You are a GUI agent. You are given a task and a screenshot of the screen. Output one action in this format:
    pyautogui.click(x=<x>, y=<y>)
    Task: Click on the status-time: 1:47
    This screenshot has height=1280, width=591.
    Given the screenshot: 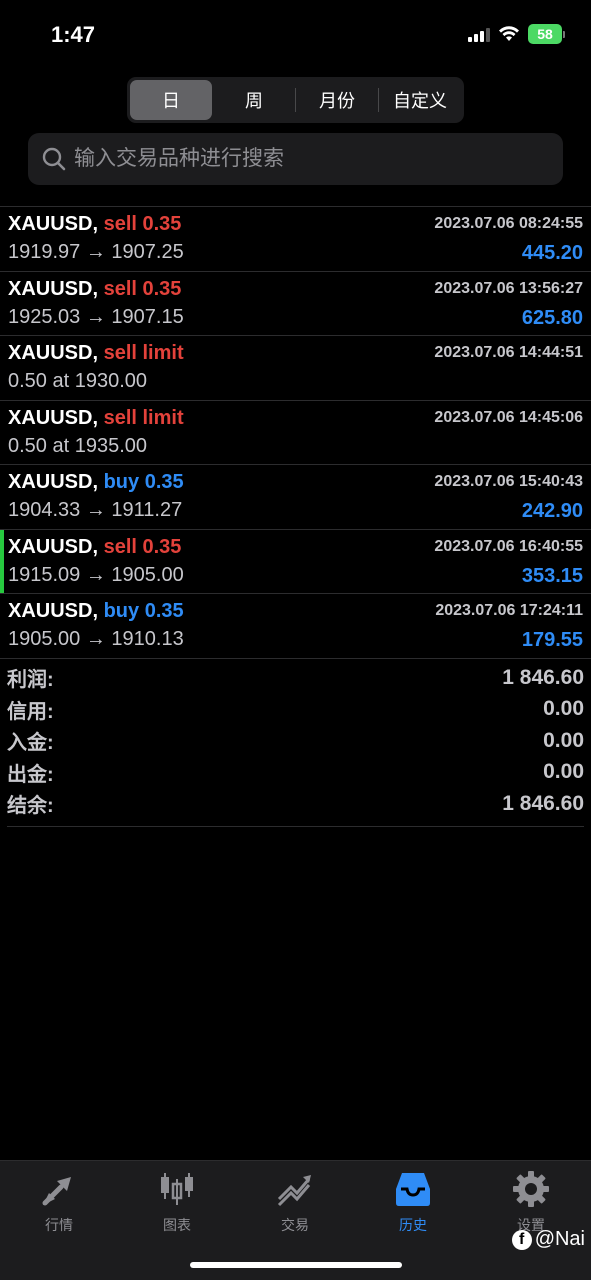 What is the action you would take?
    pyautogui.click(x=73, y=34)
    